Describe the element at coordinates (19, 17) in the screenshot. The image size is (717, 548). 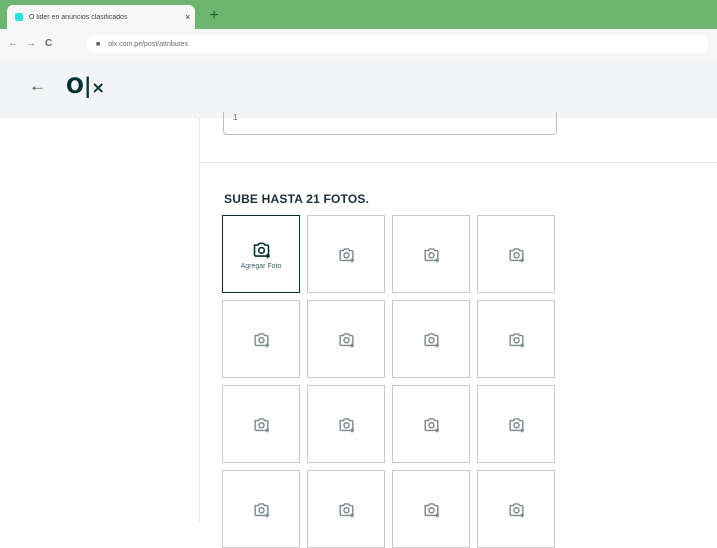
I see `olx-favicon-icon` at that location.